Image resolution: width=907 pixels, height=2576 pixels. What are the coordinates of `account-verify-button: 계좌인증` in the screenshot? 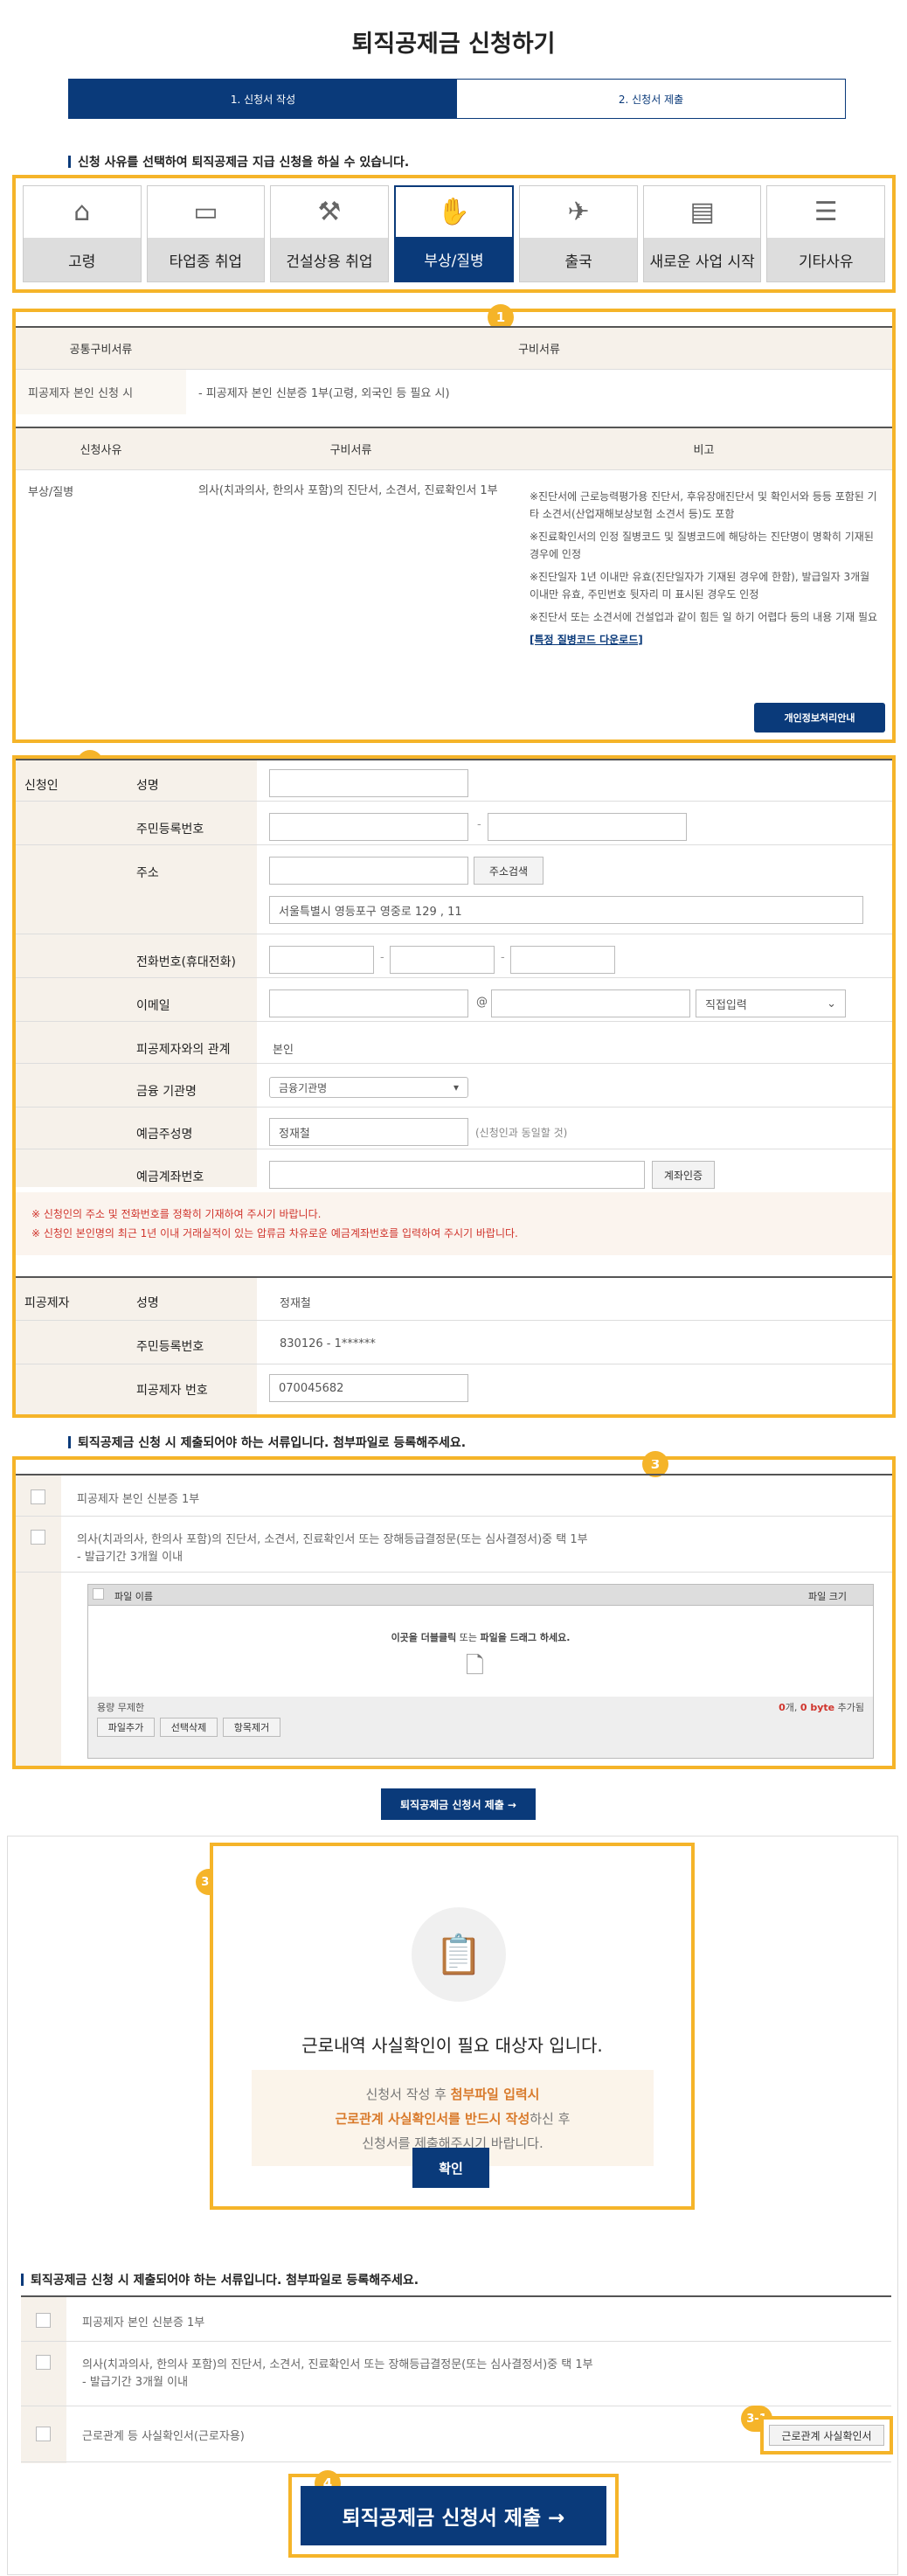 It's located at (683, 1175).